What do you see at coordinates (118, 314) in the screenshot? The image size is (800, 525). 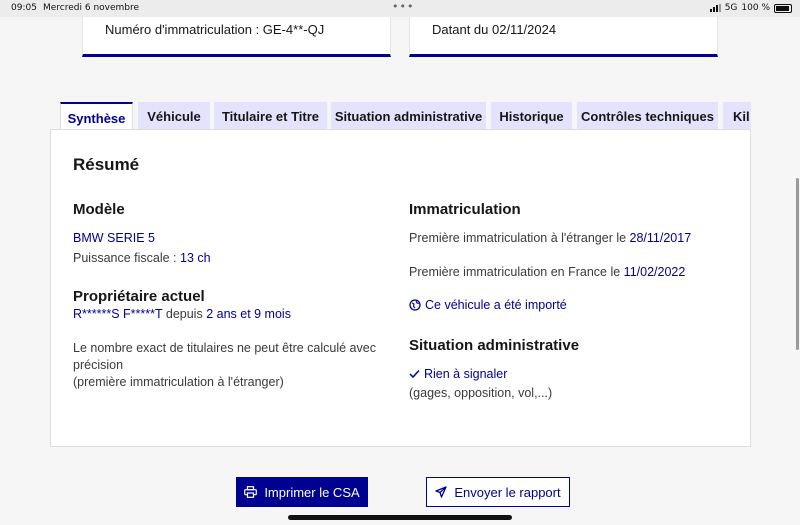 I see `owner-name: R******S F*****T` at bounding box center [118, 314].